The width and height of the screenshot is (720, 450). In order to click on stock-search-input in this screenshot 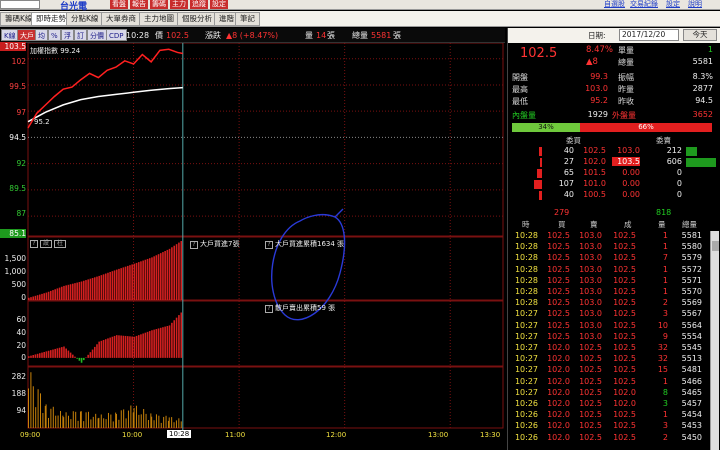, I will do `click(20, 4)`.